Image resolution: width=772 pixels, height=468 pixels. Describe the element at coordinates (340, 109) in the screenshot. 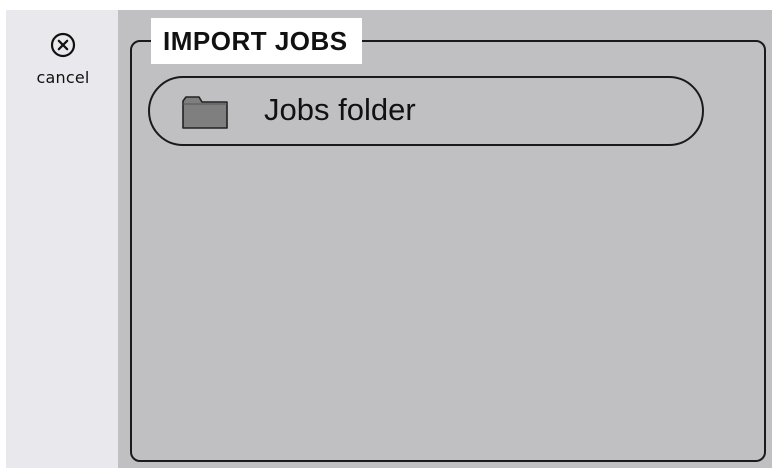

I see `folder-label: Jobs folder` at that location.